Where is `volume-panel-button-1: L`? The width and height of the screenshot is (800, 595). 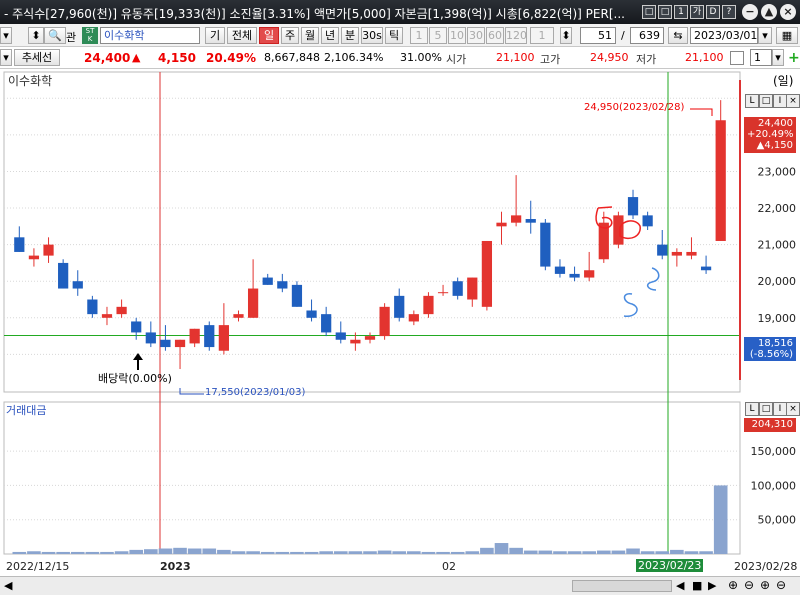
volume-panel-button-1: L is located at coordinates (752, 409).